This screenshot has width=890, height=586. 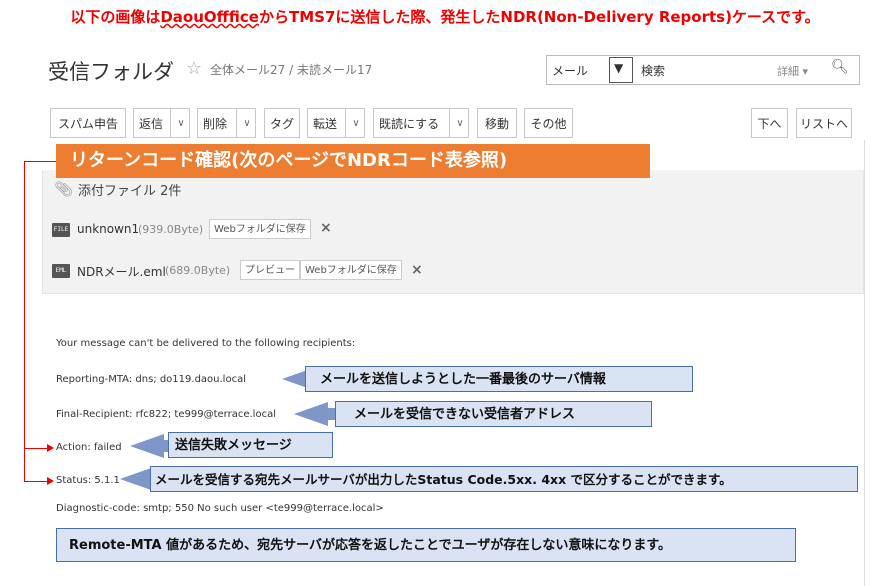 What do you see at coordinates (161, 123) in the screenshot?
I see `reply-button: 返信 ∨` at bounding box center [161, 123].